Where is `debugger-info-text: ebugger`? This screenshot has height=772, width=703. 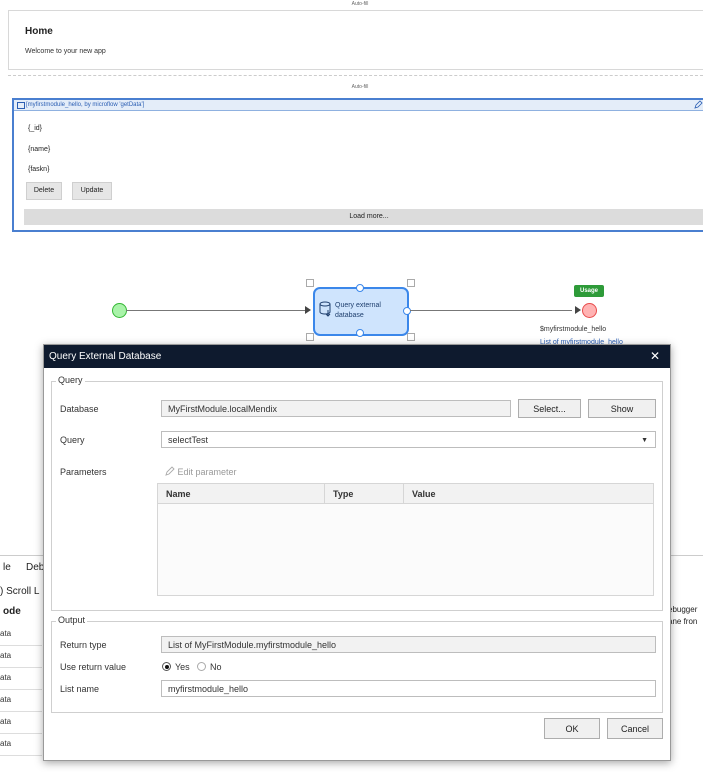
debugger-info-text: ebugger is located at coordinates (683, 609).